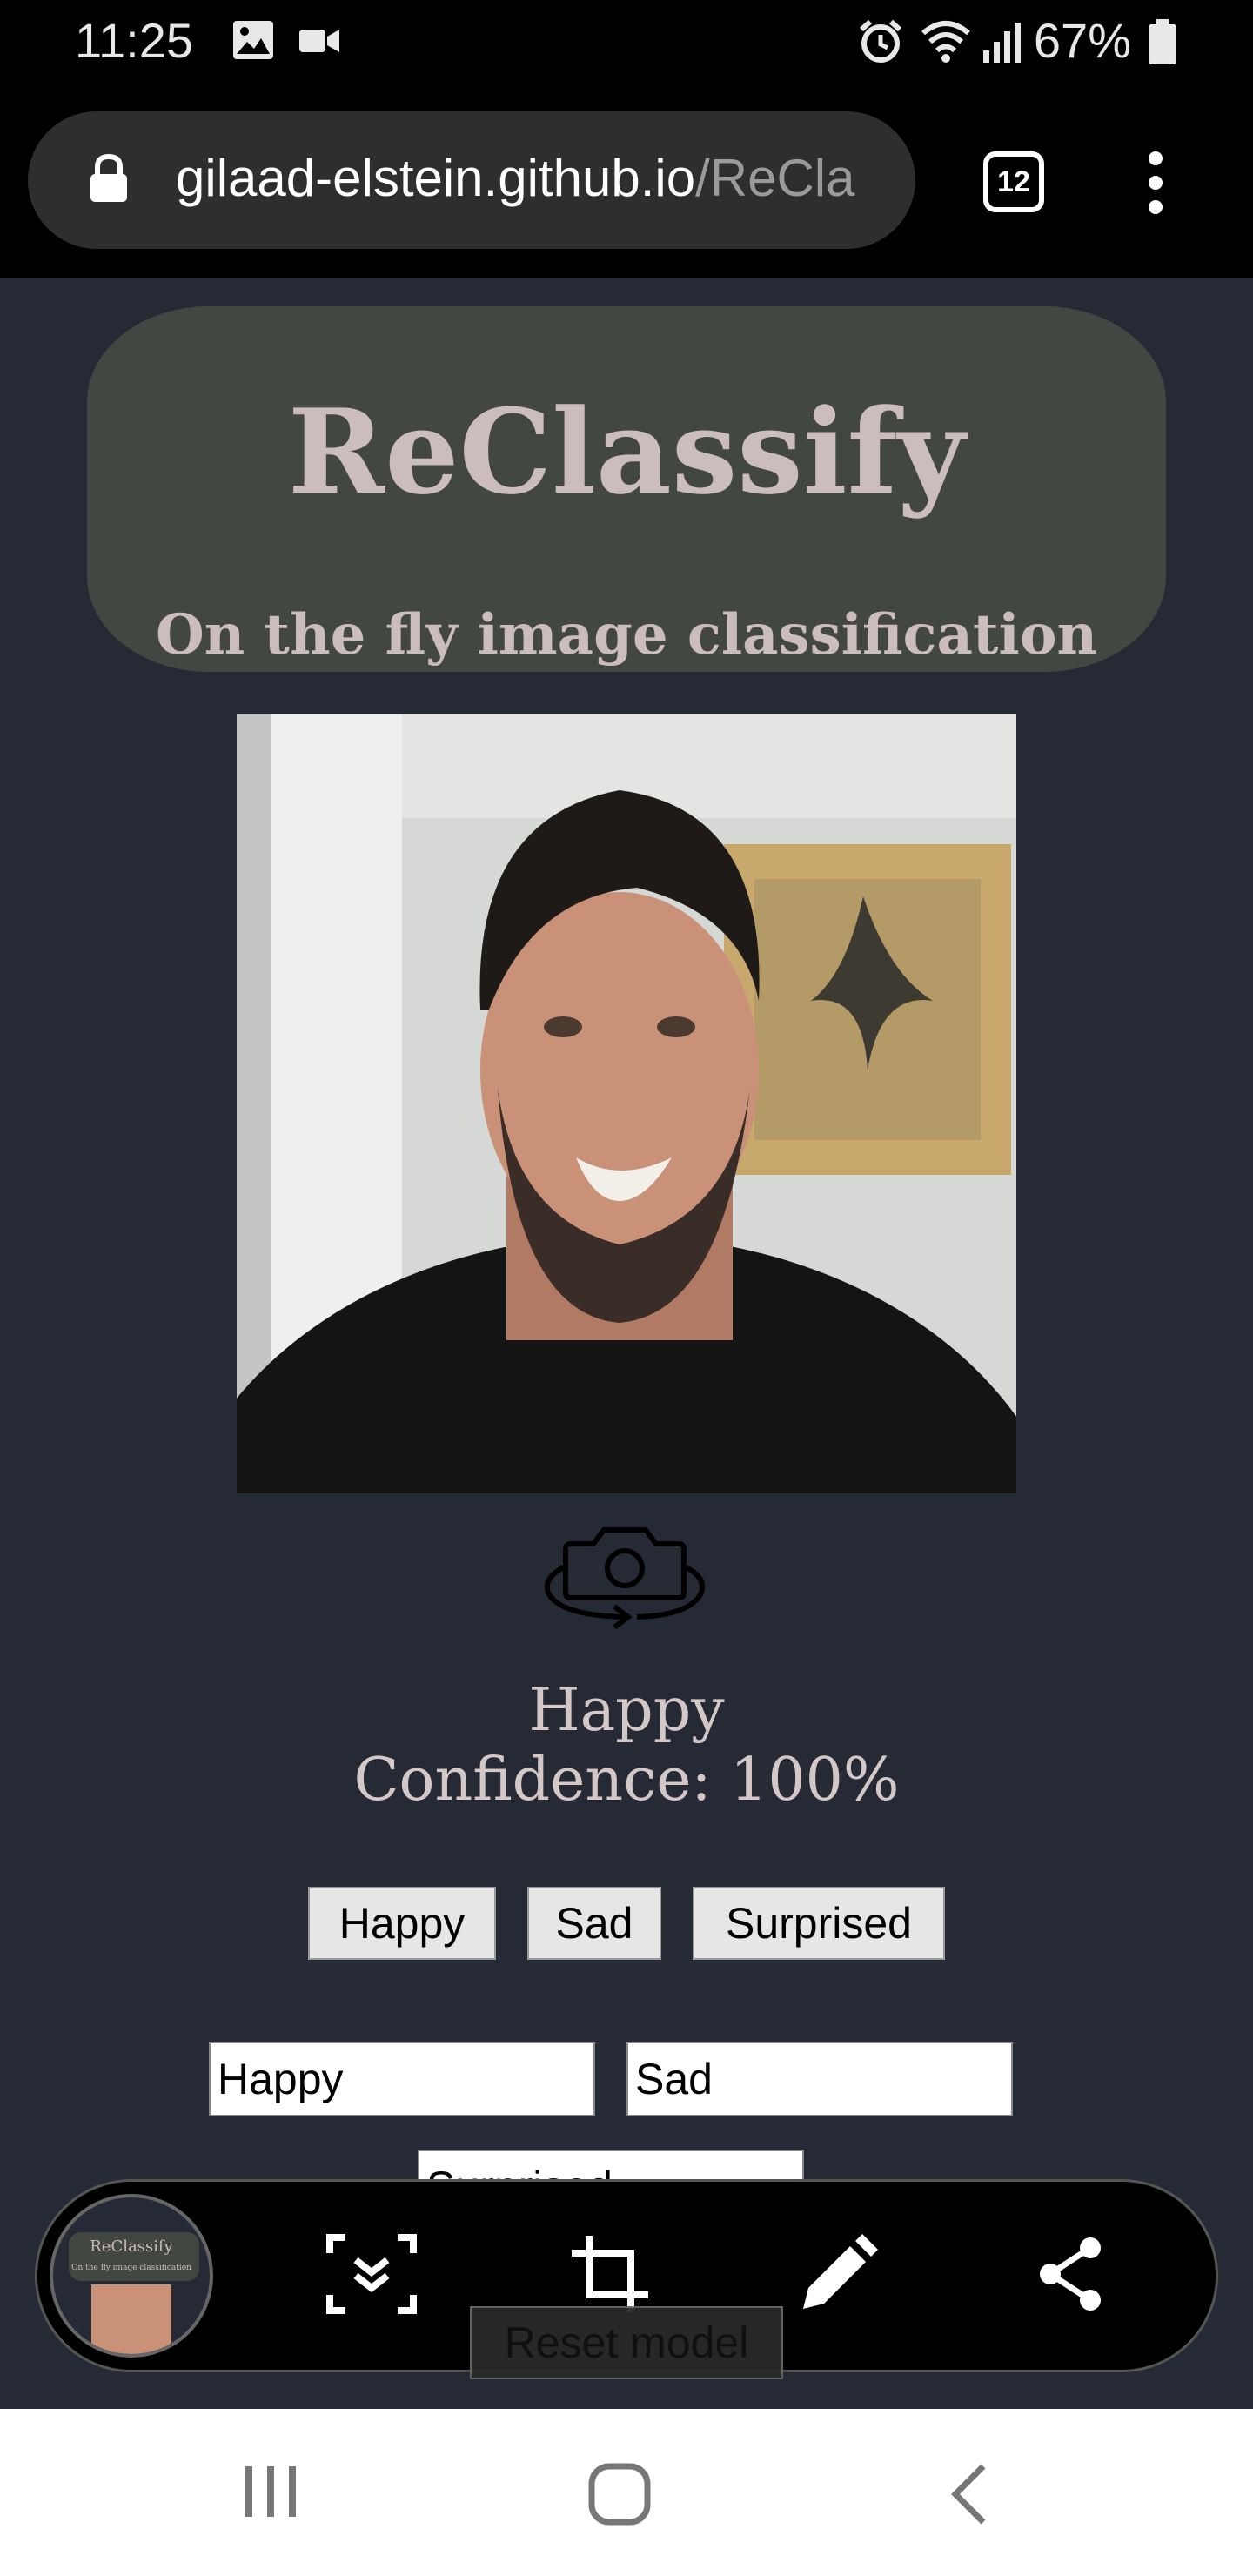  Describe the element at coordinates (775, 178) in the screenshot. I see `url-path: /ReCla` at that location.